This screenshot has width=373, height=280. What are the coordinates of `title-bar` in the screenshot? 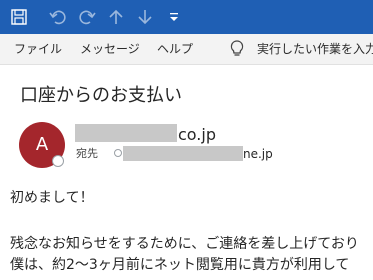 It's located at (186, 17).